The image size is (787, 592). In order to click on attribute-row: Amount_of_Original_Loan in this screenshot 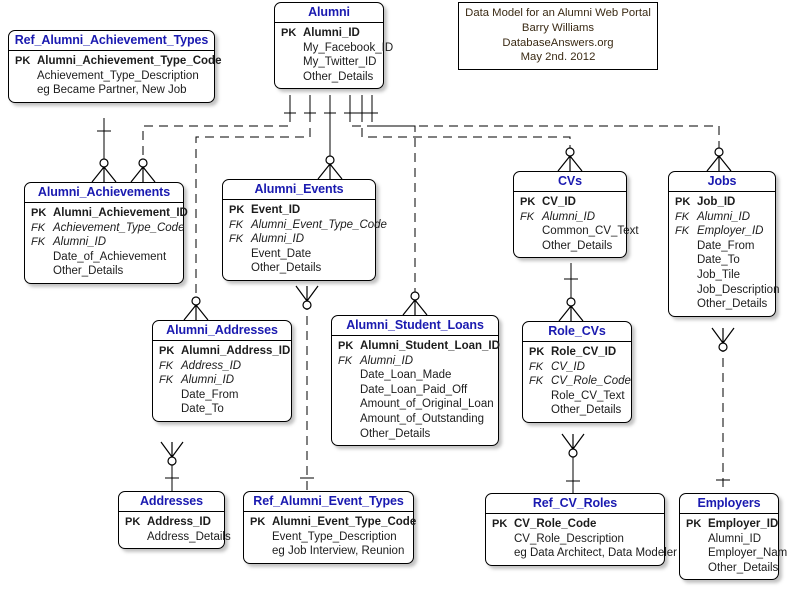, I will do `click(415, 404)`.